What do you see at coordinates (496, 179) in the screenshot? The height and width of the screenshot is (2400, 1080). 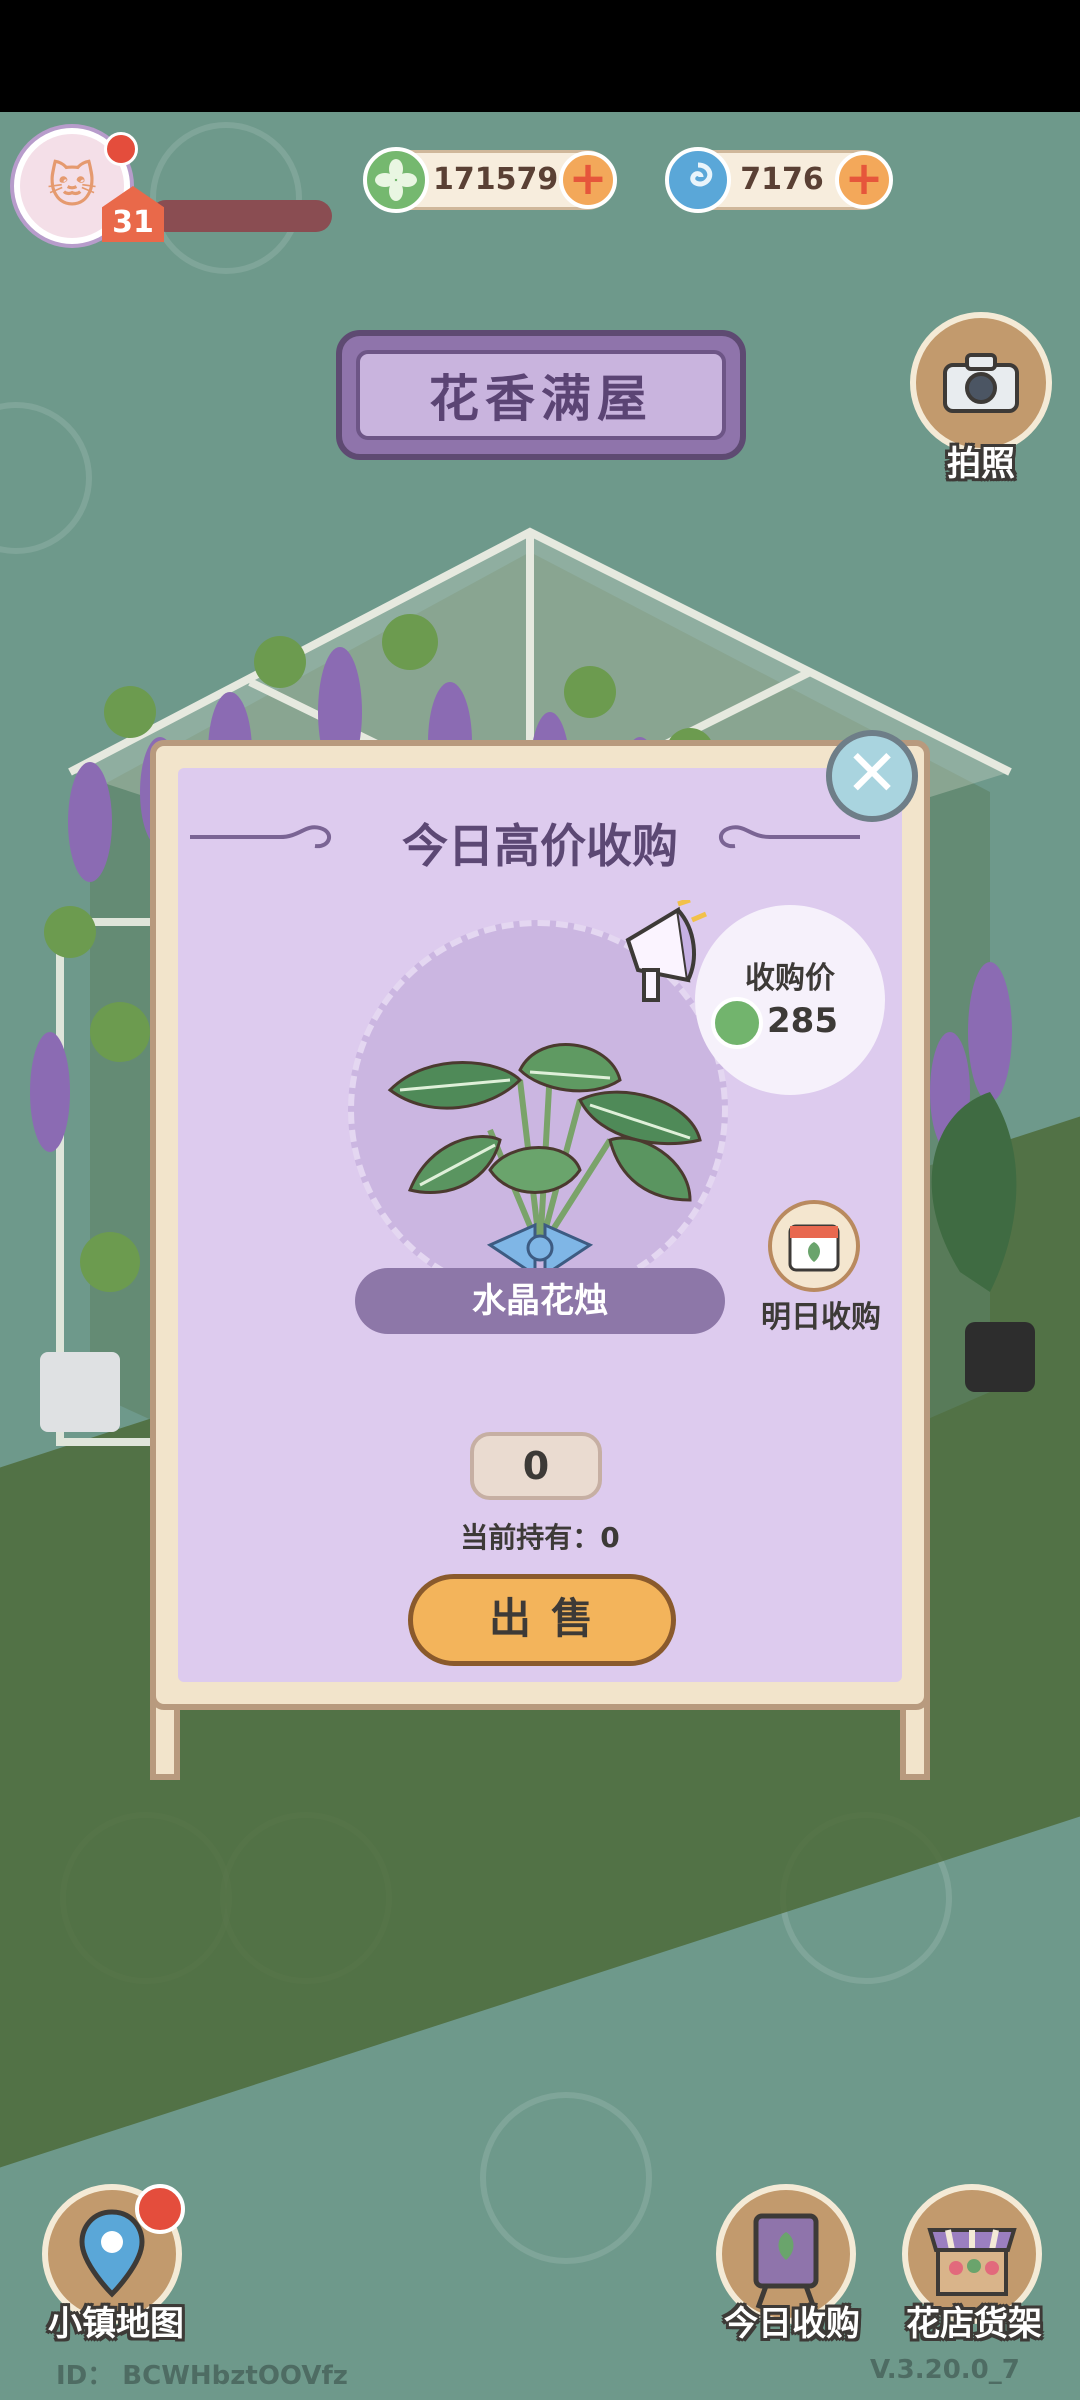 I see `leaf-currency-value: 171579` at bounding box center [496, 179].